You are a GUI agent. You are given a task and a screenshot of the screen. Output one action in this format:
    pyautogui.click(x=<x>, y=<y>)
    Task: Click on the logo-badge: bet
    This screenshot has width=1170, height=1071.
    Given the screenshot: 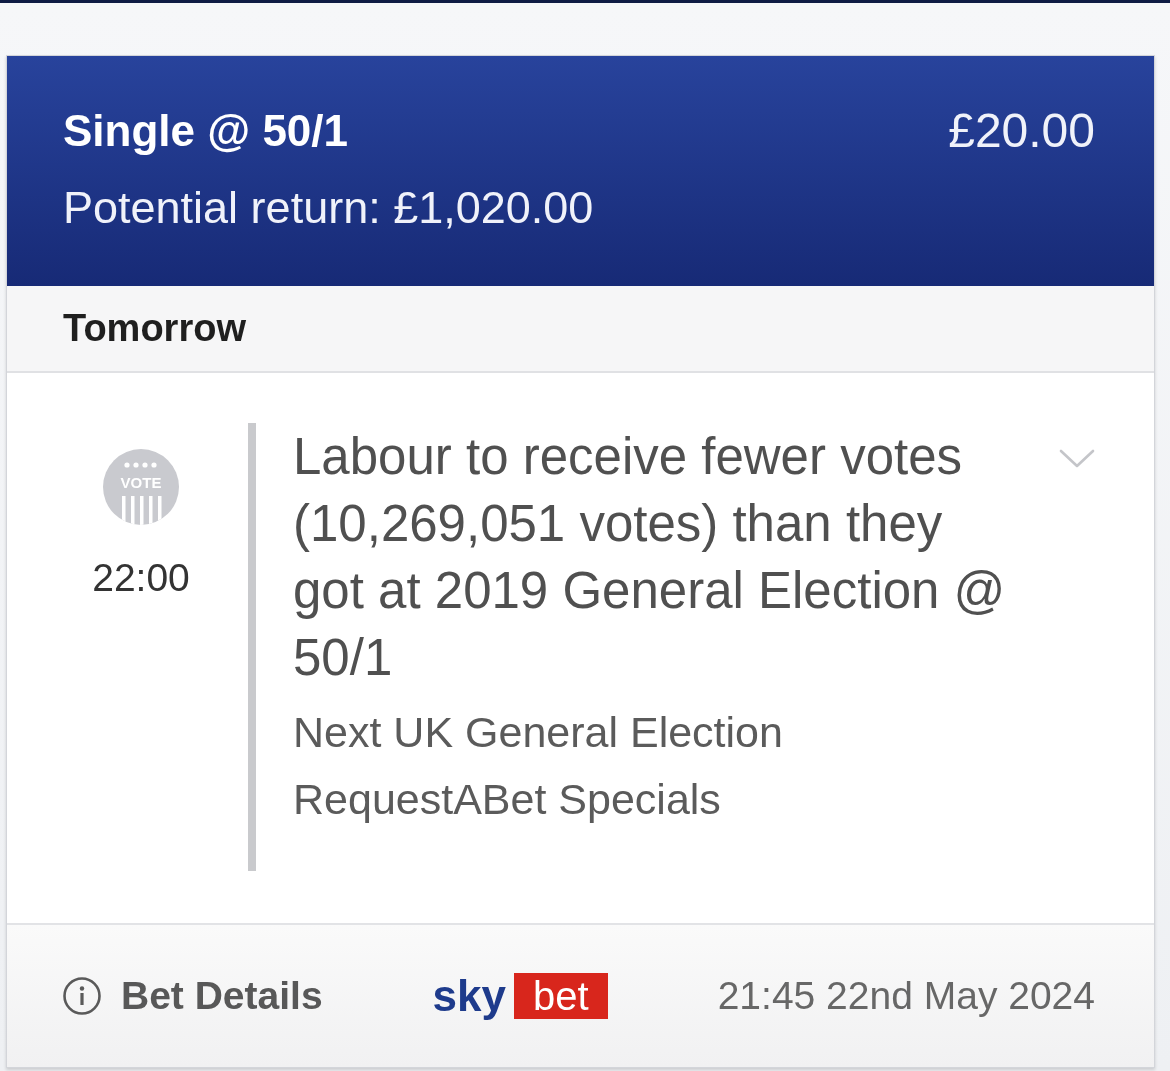 What is the action you would take?
    pyautogui.click(x=561, y=996)
    